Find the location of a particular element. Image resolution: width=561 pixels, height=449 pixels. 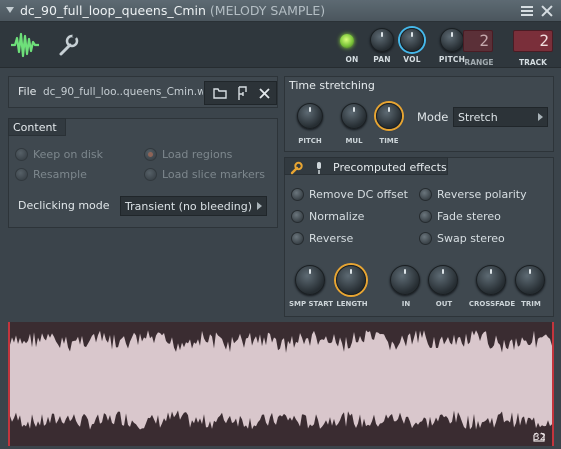

swap-stereo-radio is located at coordinates (425, 238).